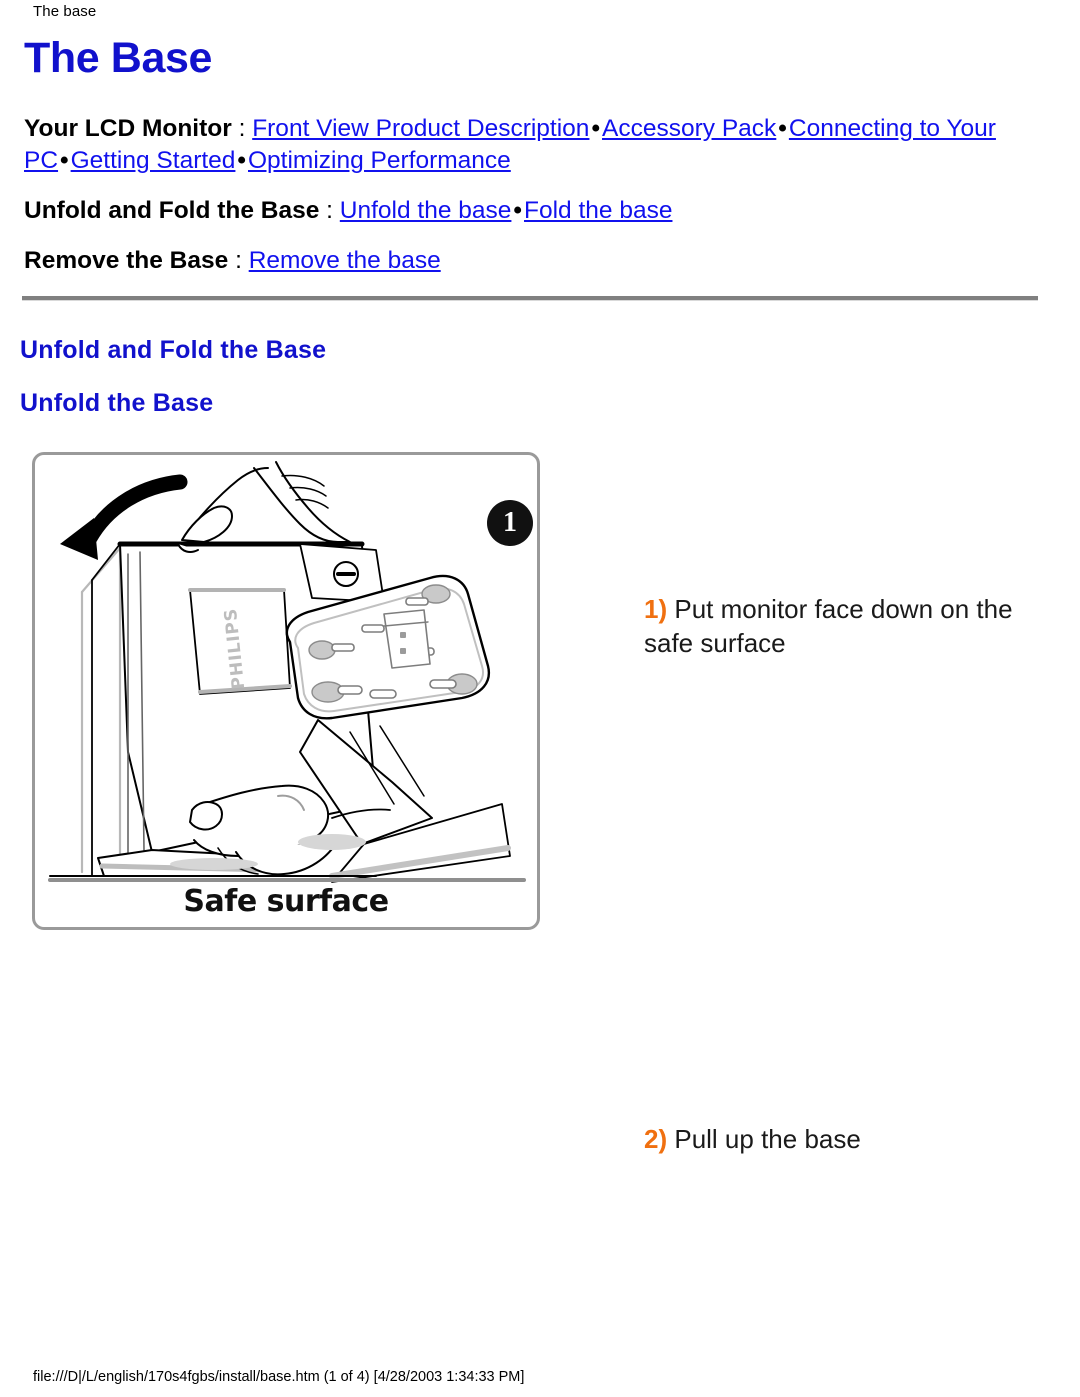  Describe the element at coordinates (172, 210) in the screenshot. I see `nav-label-unfold-and-fold-the-base: Unfold and Fold the Base` at that location.